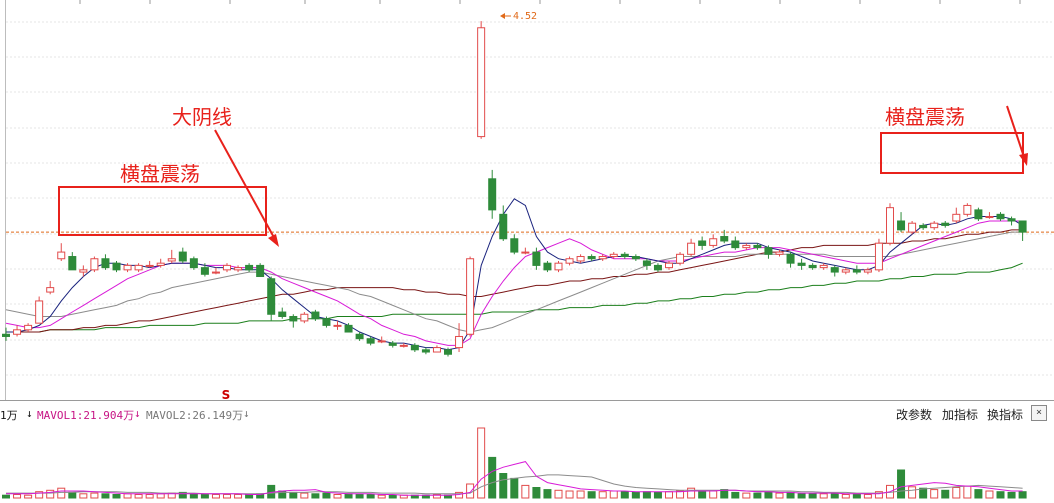 The width and height of the screenshot is (1054, 503). I want to click on add-indicator-button: 加指标, so click(960, 414).